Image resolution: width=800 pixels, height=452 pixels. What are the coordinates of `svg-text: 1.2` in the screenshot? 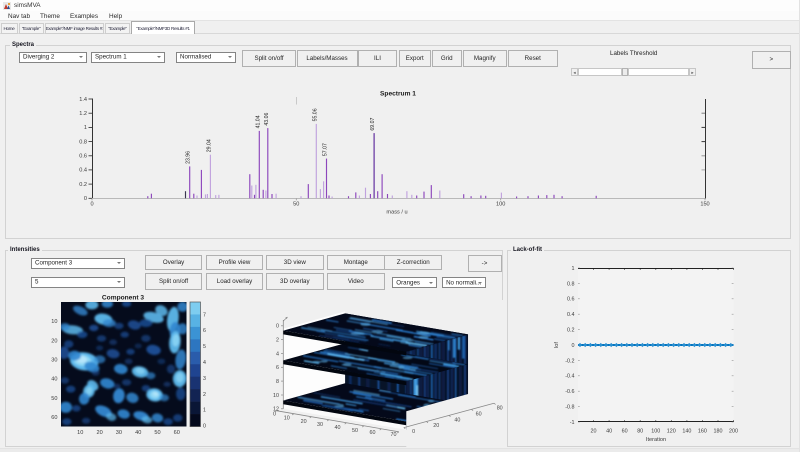 It's located at (83, 114).